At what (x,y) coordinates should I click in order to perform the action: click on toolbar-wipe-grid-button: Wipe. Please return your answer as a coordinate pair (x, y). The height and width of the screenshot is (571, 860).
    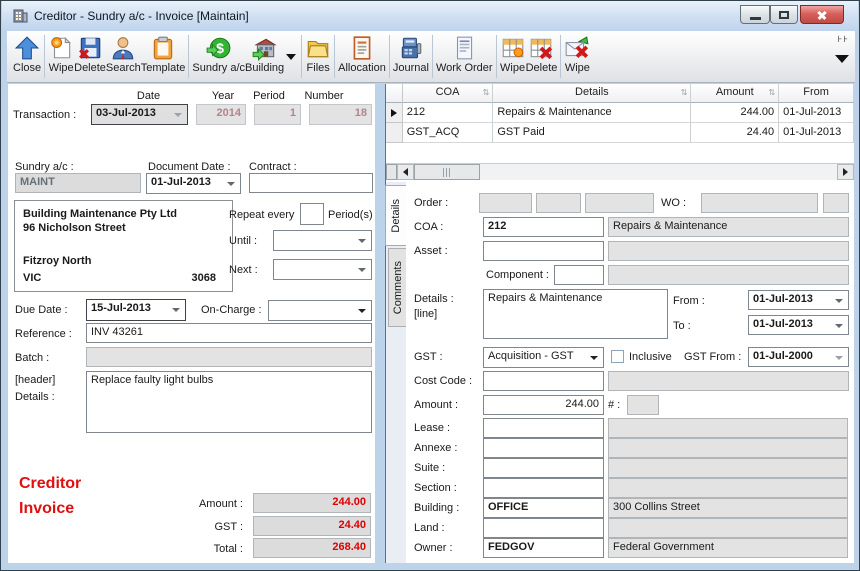
    Looking at the image, I should click on (513, 56).